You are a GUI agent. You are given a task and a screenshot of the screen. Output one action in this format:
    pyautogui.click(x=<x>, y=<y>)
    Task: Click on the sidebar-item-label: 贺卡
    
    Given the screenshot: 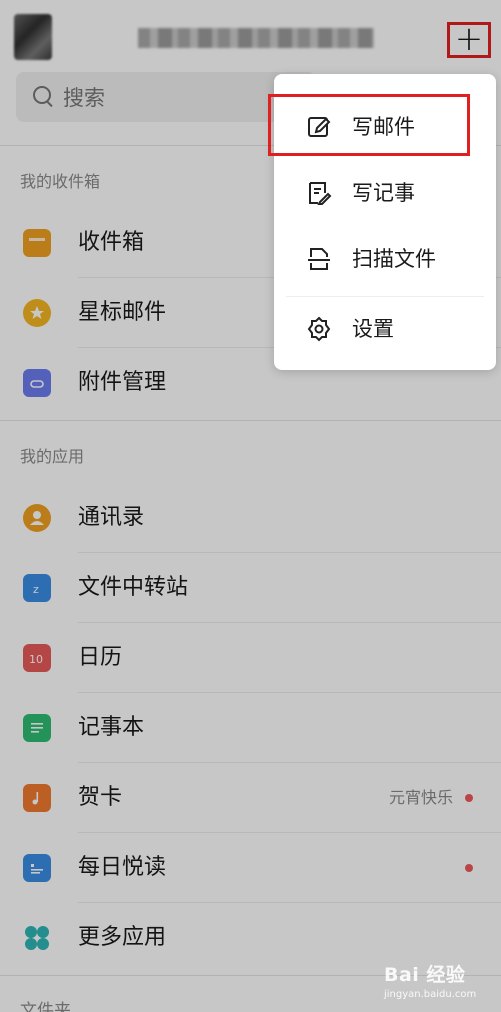 What is the action you would take?
    pyautogui.click(x=100, y=797)
    